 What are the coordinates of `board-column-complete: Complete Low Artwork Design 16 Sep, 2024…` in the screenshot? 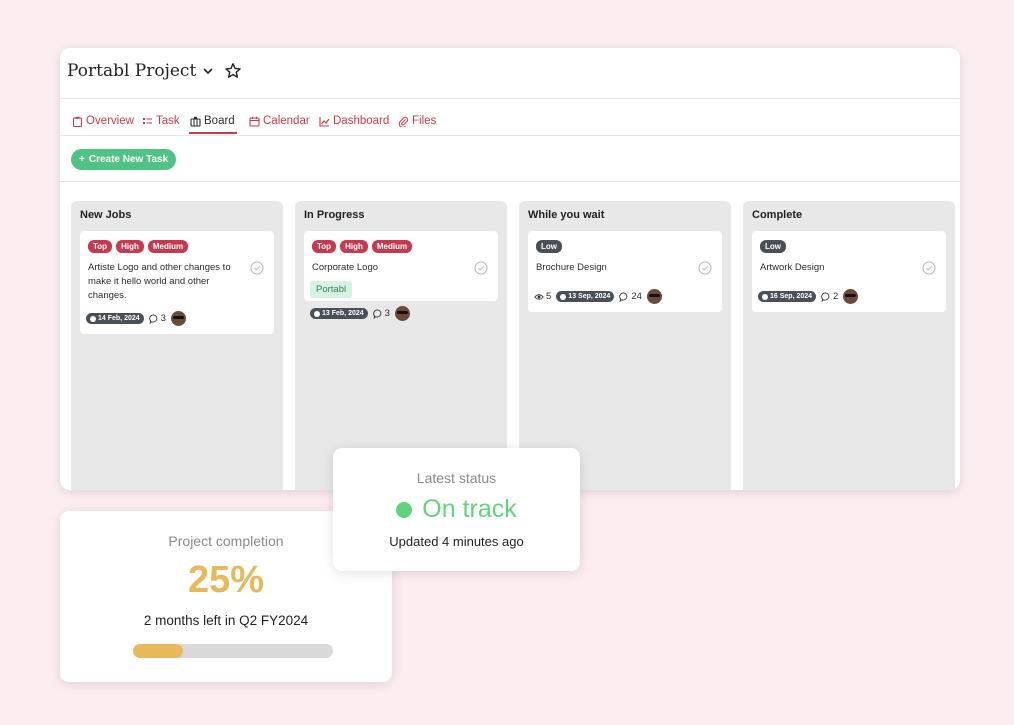 It's located at (849, 345).